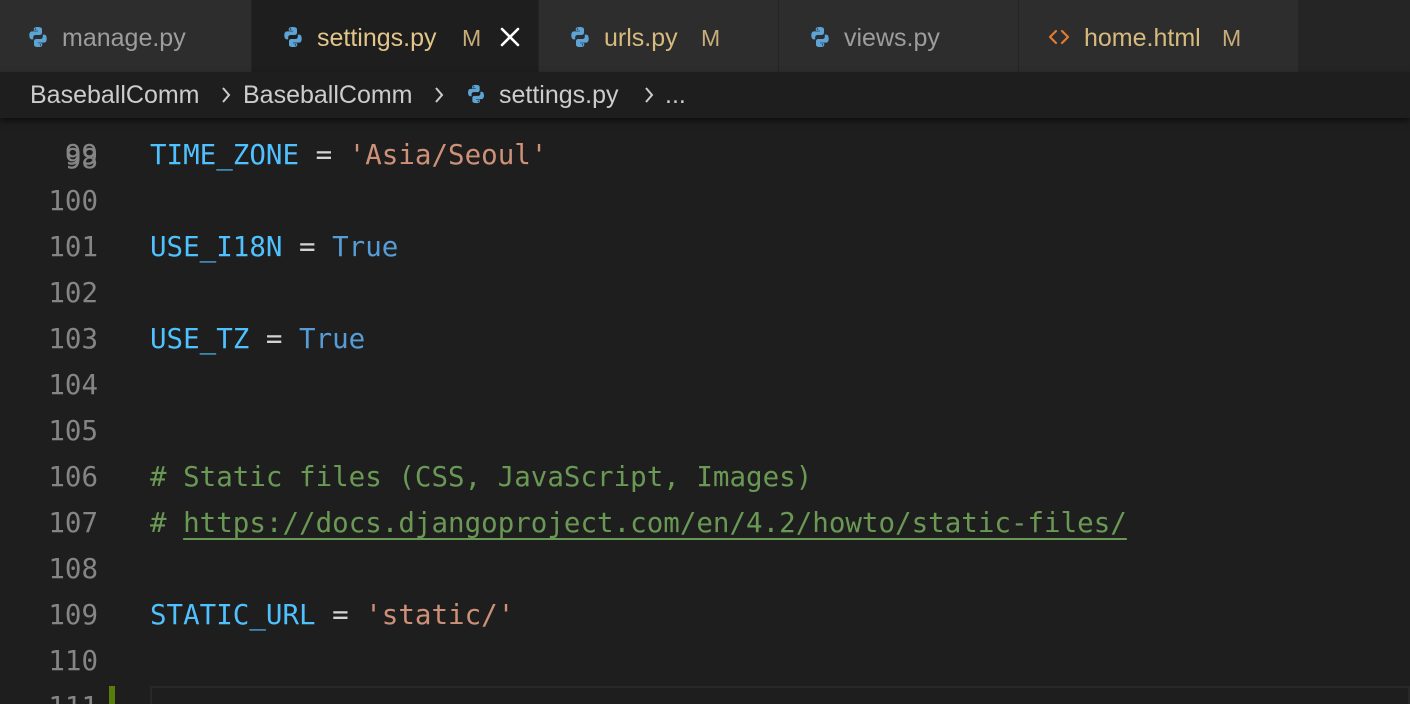 Image resolution: width=1410 pixels, height=704 pixels. I want to click on code-line: 104, so click(705, 385).